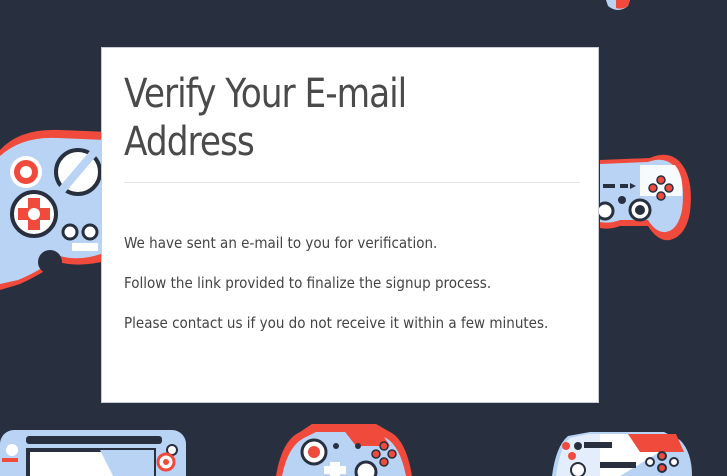  What do you see at coordinates (352, 182) in the screenshot?
I see `divider` at bounding box center [352, 182].